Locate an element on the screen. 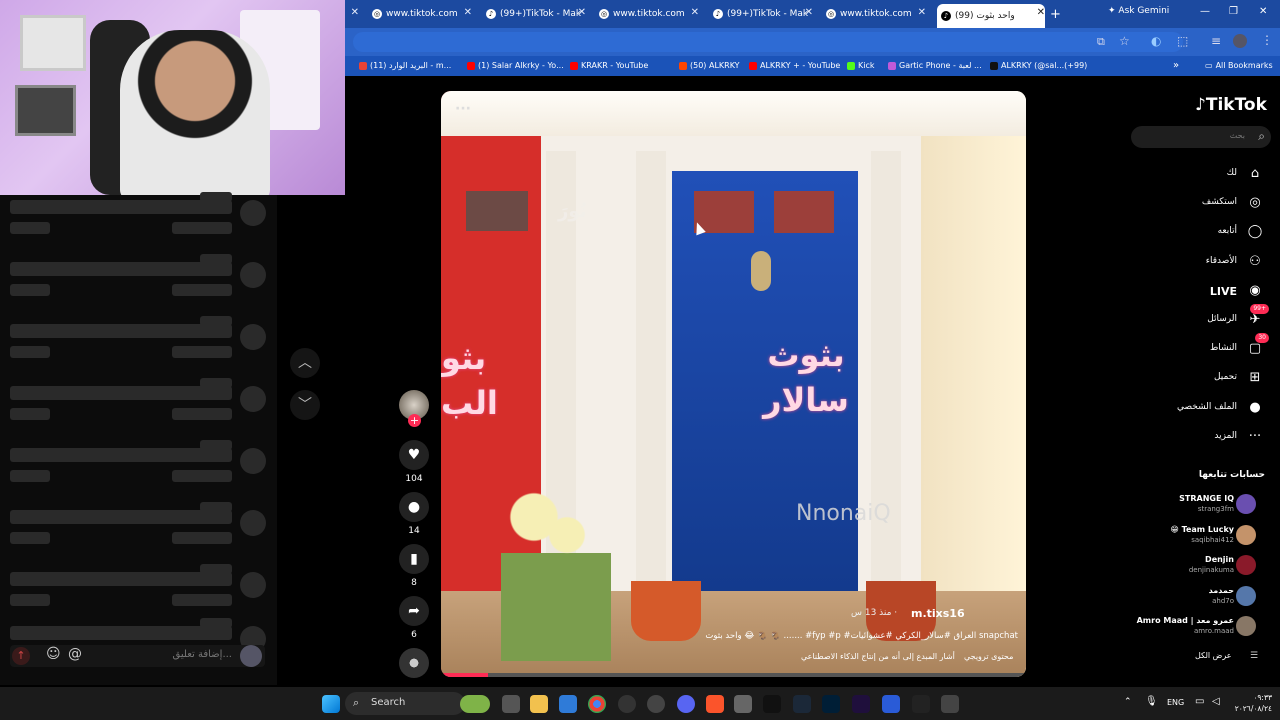  new-tab-button: + is located at coordinates (1056, 14).